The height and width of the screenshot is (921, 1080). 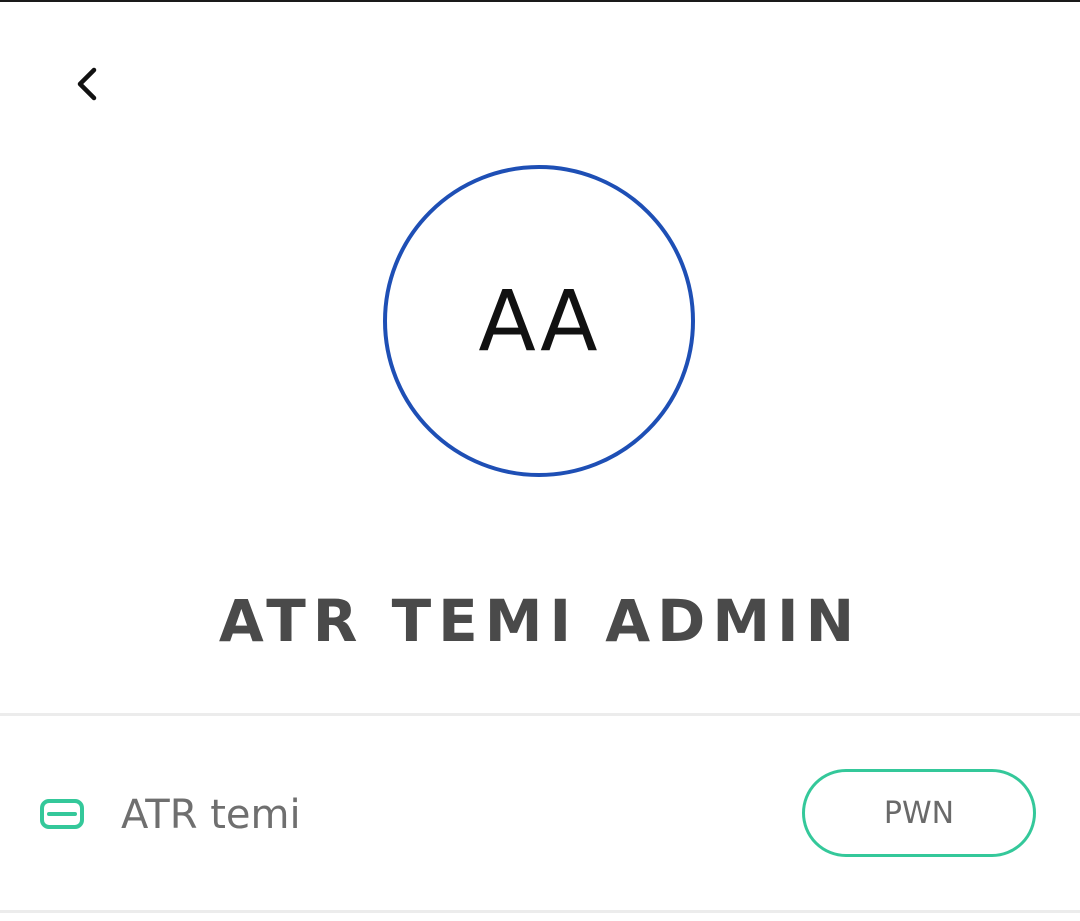 I want to click on back-button, so click(x=88, y=84).